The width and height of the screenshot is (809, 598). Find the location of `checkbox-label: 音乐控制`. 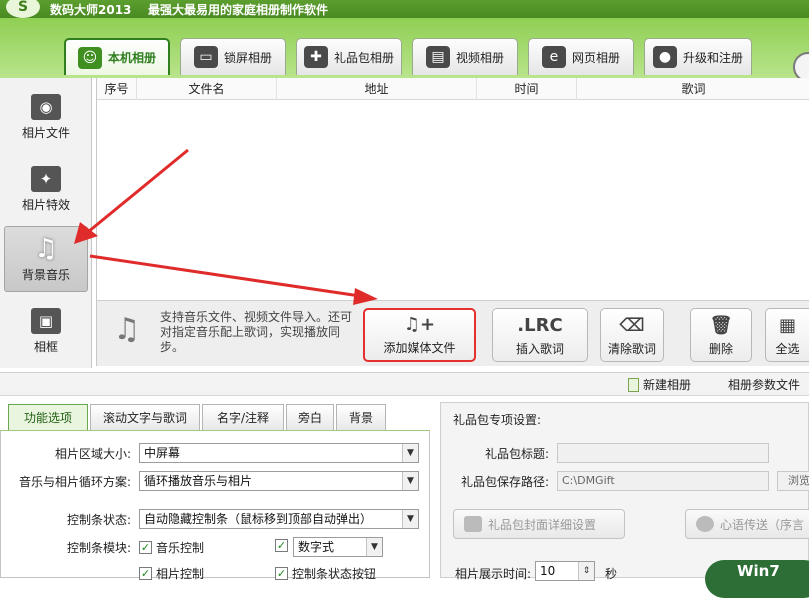

checkbox-label: 音乐控制 is located at coordinates (180, 548).